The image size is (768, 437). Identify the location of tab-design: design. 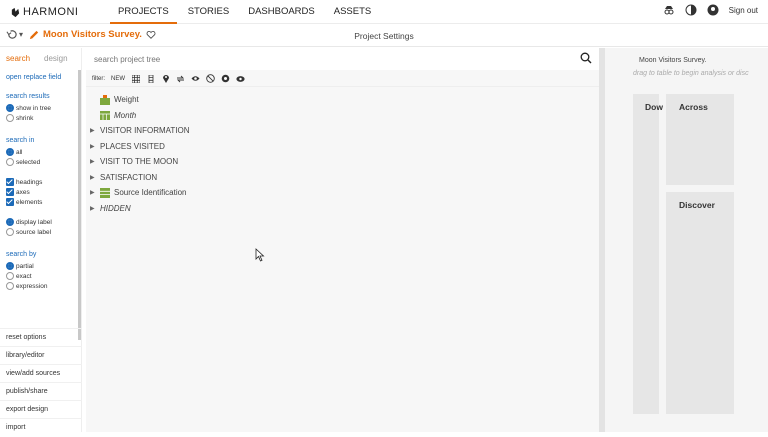
(57, 59).